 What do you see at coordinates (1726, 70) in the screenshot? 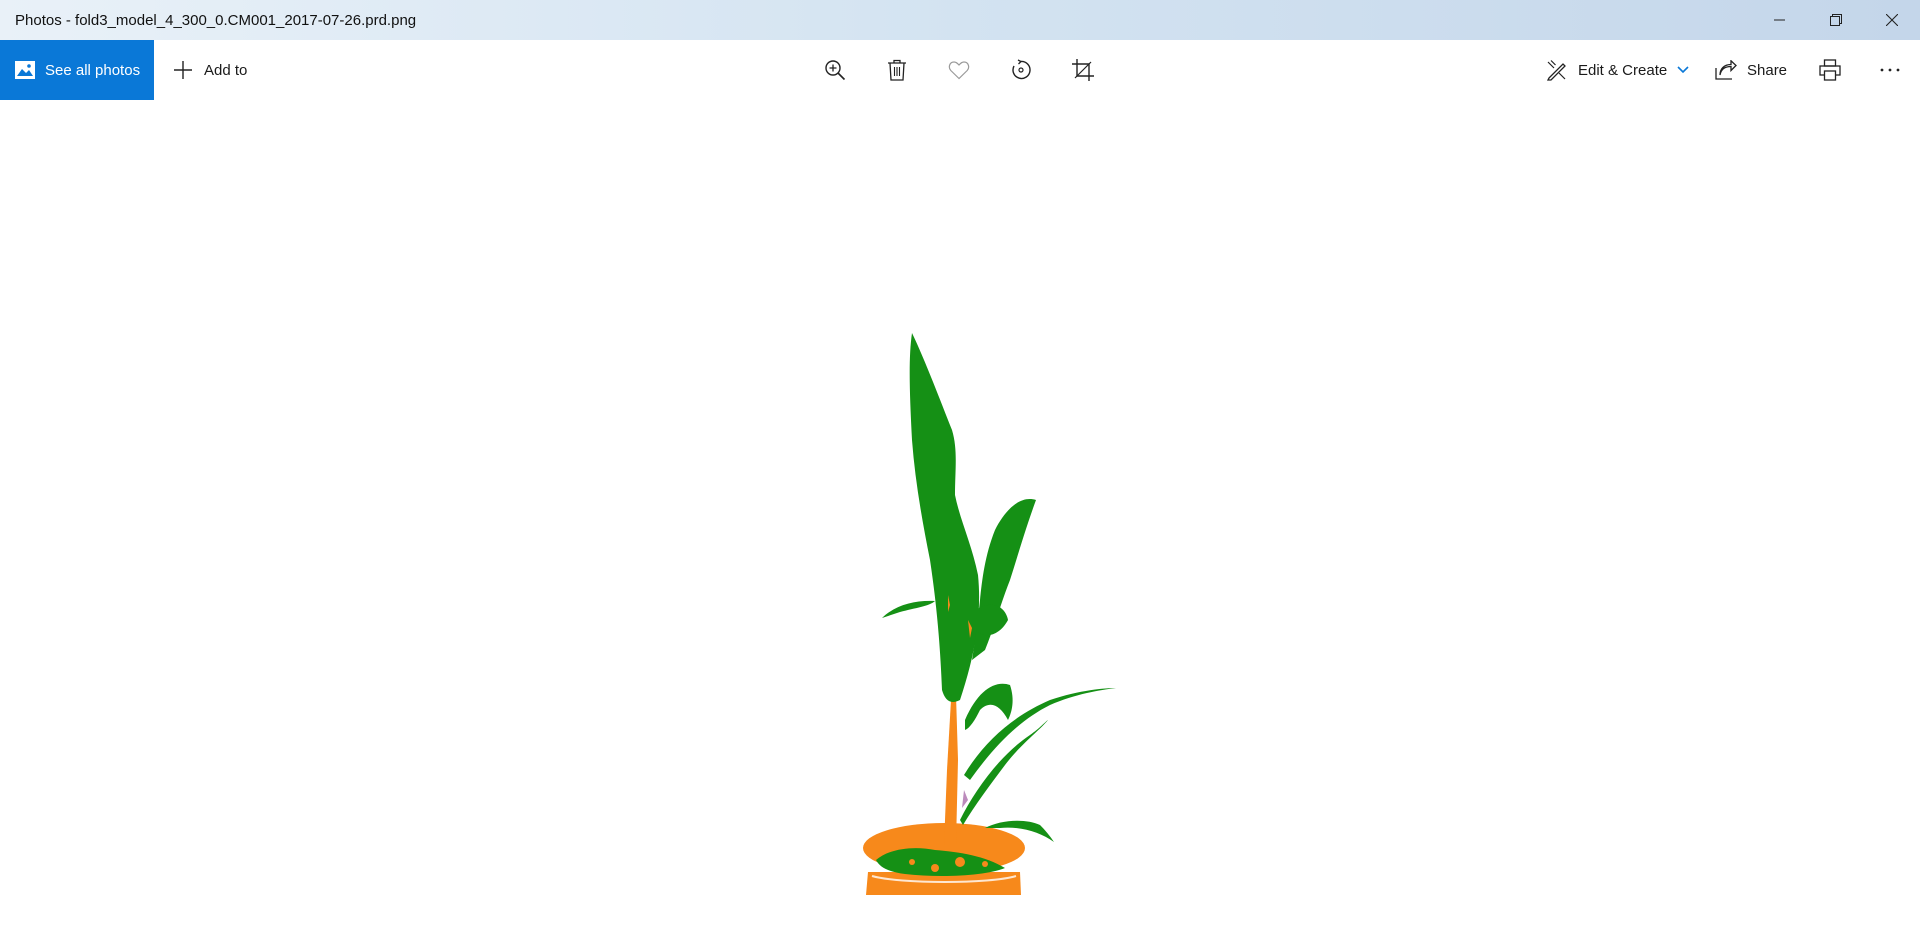
I see `share-icon` at bounding box center [1726, 70].